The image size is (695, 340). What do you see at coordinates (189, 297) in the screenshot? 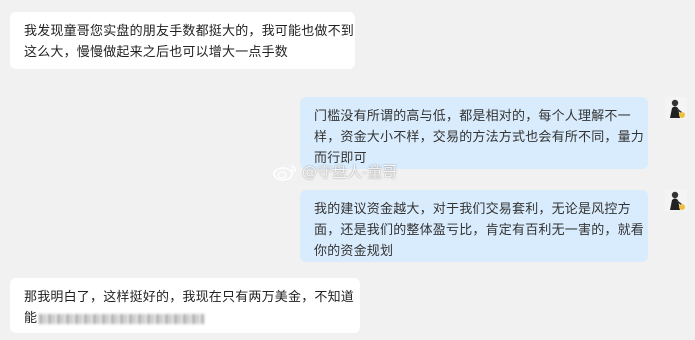
I see `message-text-line: 那我明白了，这样挺好的，我现在只有两万美金，不知道` at bounding box center [189, 297].